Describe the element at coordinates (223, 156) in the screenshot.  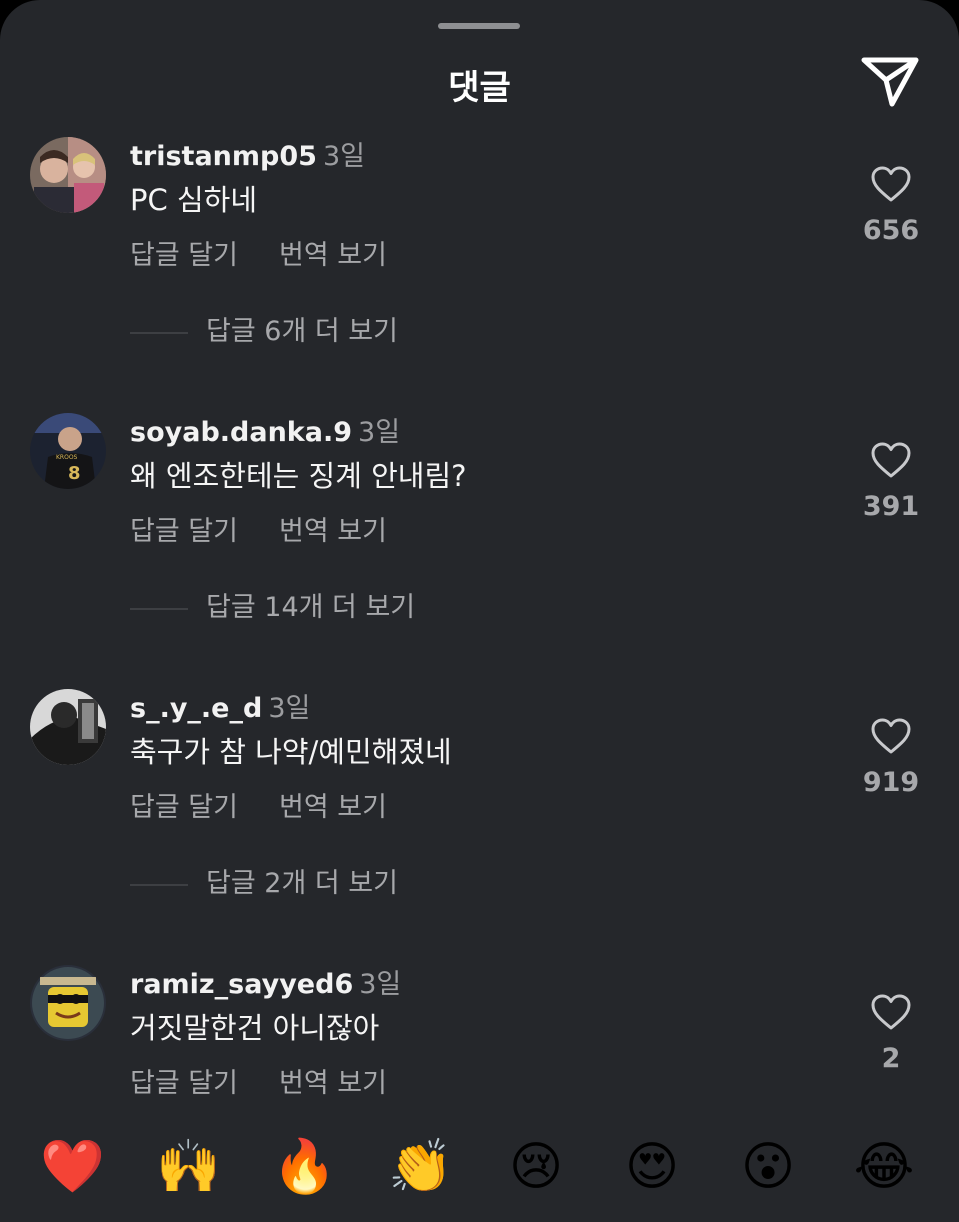
I see `username: tristanmp05` at that location.